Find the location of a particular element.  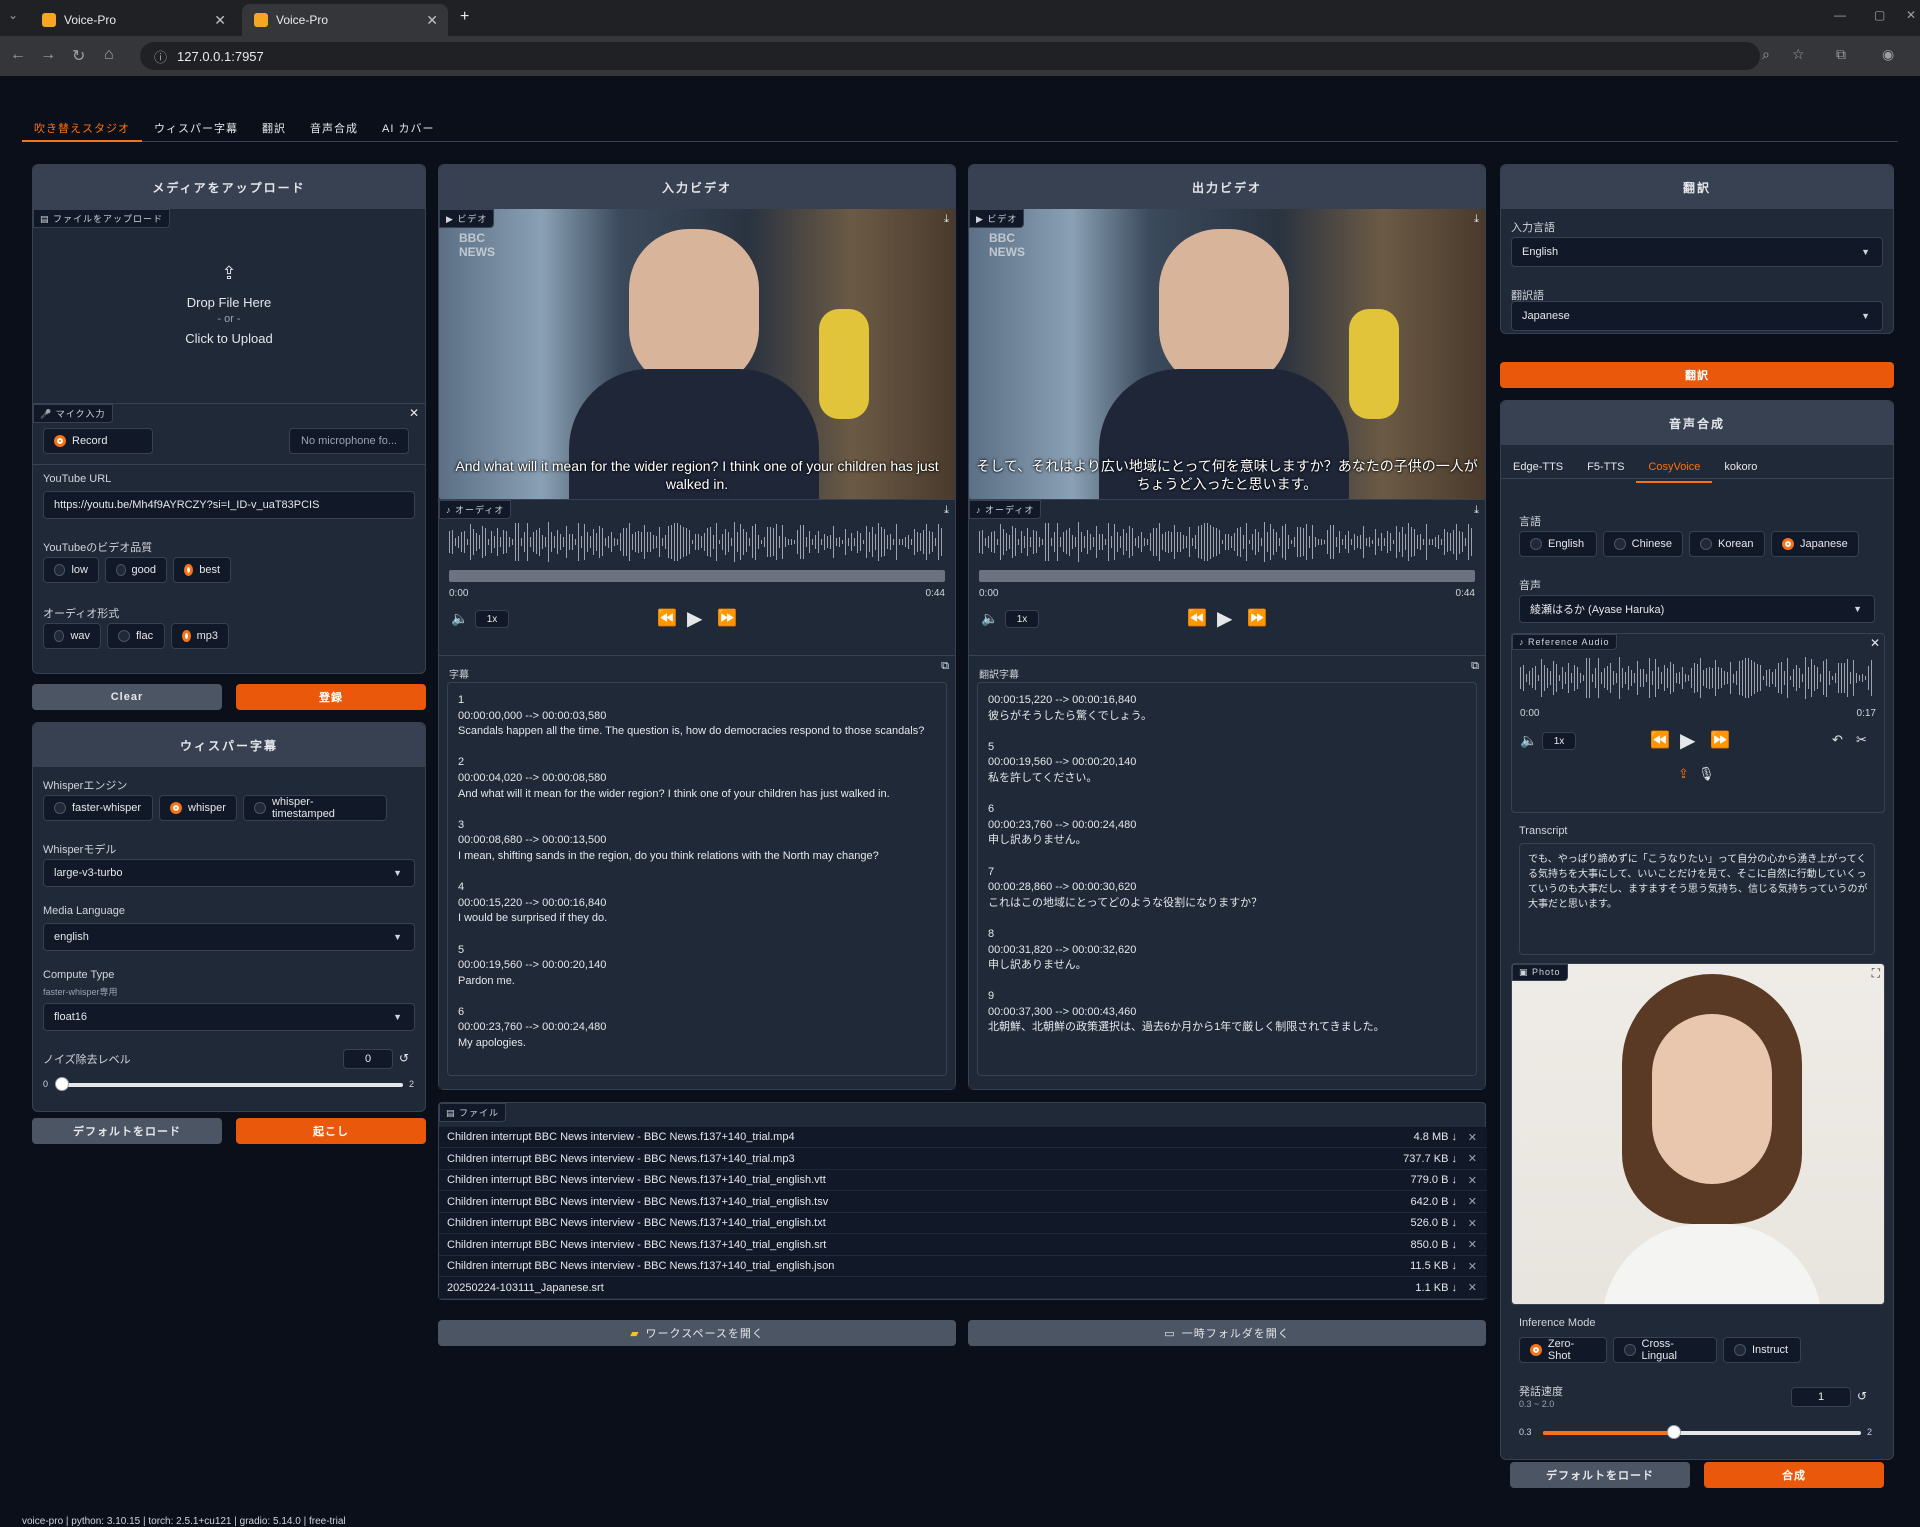

tab-edge-tts: Edge-TTS is located at coordinates (1538, 470).